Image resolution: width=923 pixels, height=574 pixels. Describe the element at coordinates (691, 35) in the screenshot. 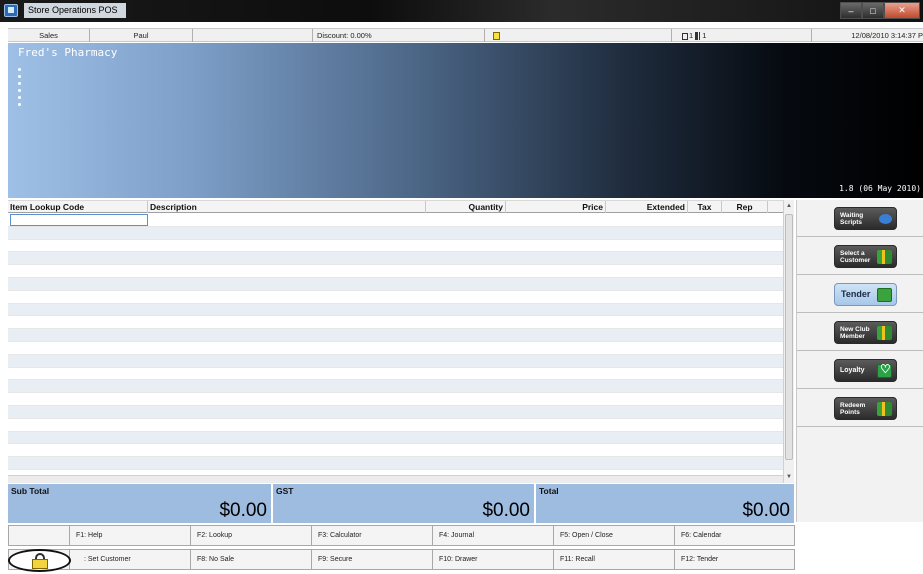

I see `register-number: 1` at that location.